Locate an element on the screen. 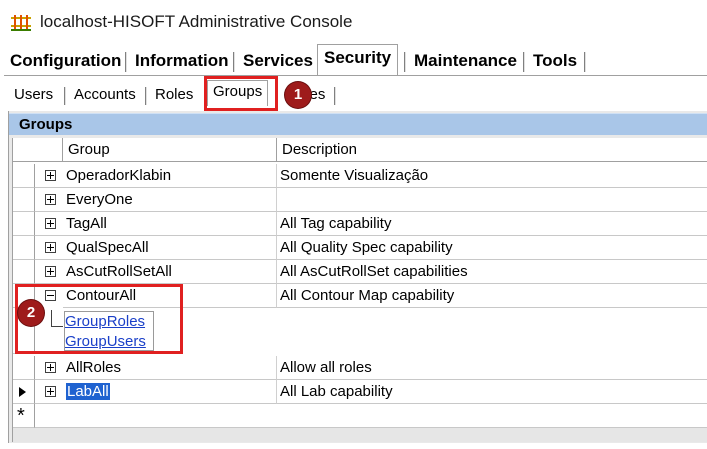  description-cell: All Lab capability is located at coordinates (492, 392).